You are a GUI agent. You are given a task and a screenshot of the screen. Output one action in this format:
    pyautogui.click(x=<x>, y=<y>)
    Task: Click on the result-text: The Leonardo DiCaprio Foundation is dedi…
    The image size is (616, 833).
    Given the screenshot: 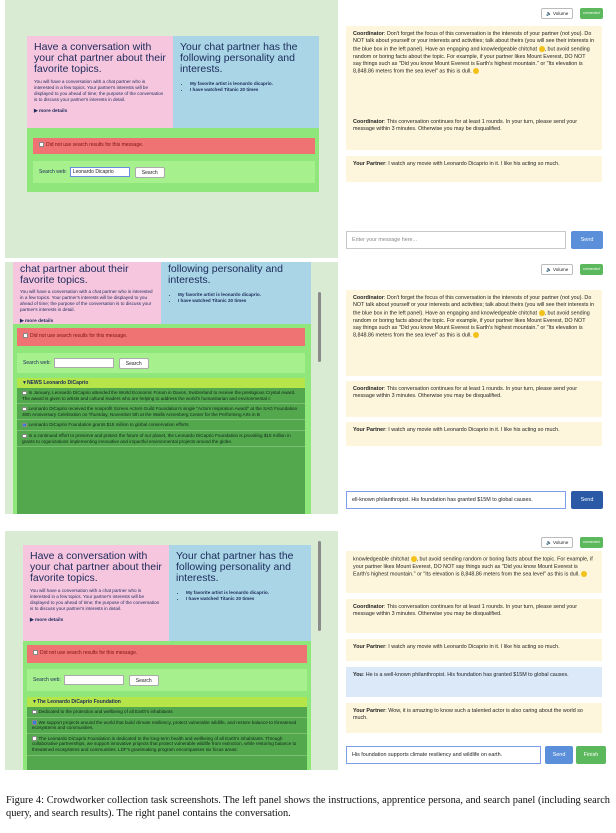 What is the action you would take?
    pyautogui.click(x=164, y=743)
    